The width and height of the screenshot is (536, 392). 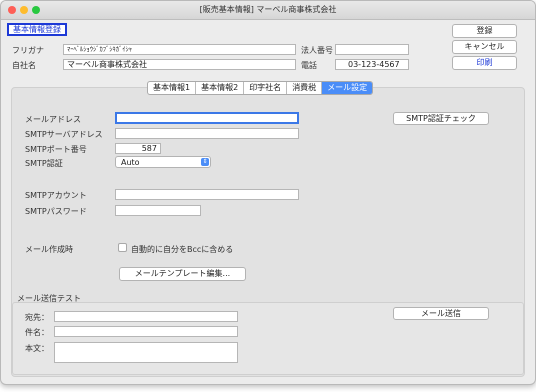 What do you see at coordinates (49, 249) in the screenshot?
I see `compose-label: メール作成時` at bounding box center [49, 249].